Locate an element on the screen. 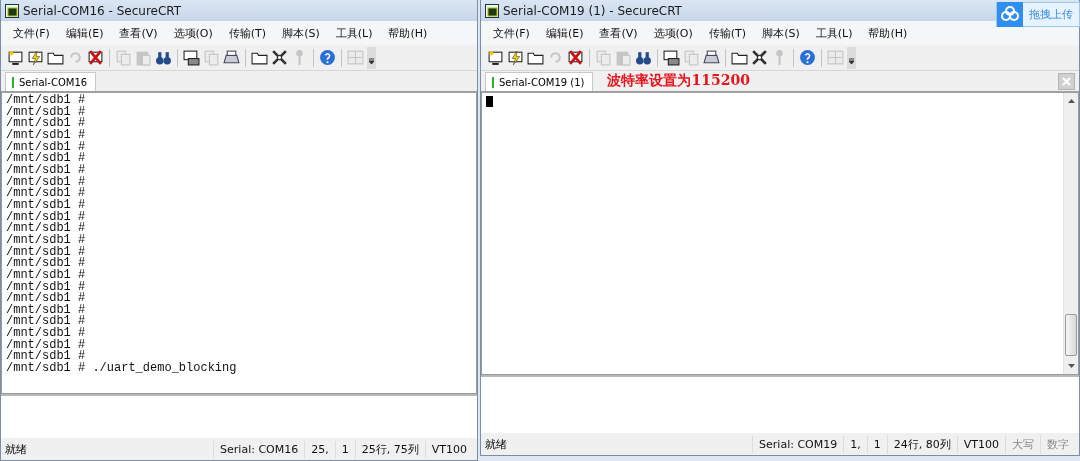 This screenshot has height=461, width=1080. status-pane: Serial: COM16 is located at coordinates (259, 449).